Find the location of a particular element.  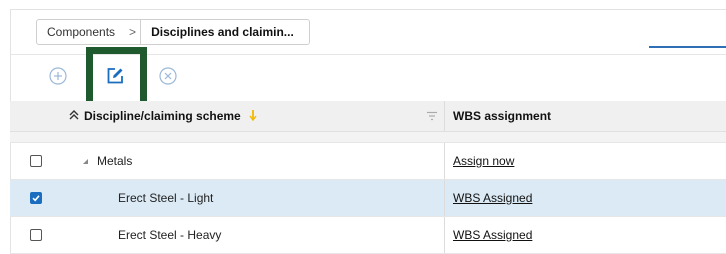

row-name-cell: Erect Steel - Heavy is located at coordinates (253, 235).